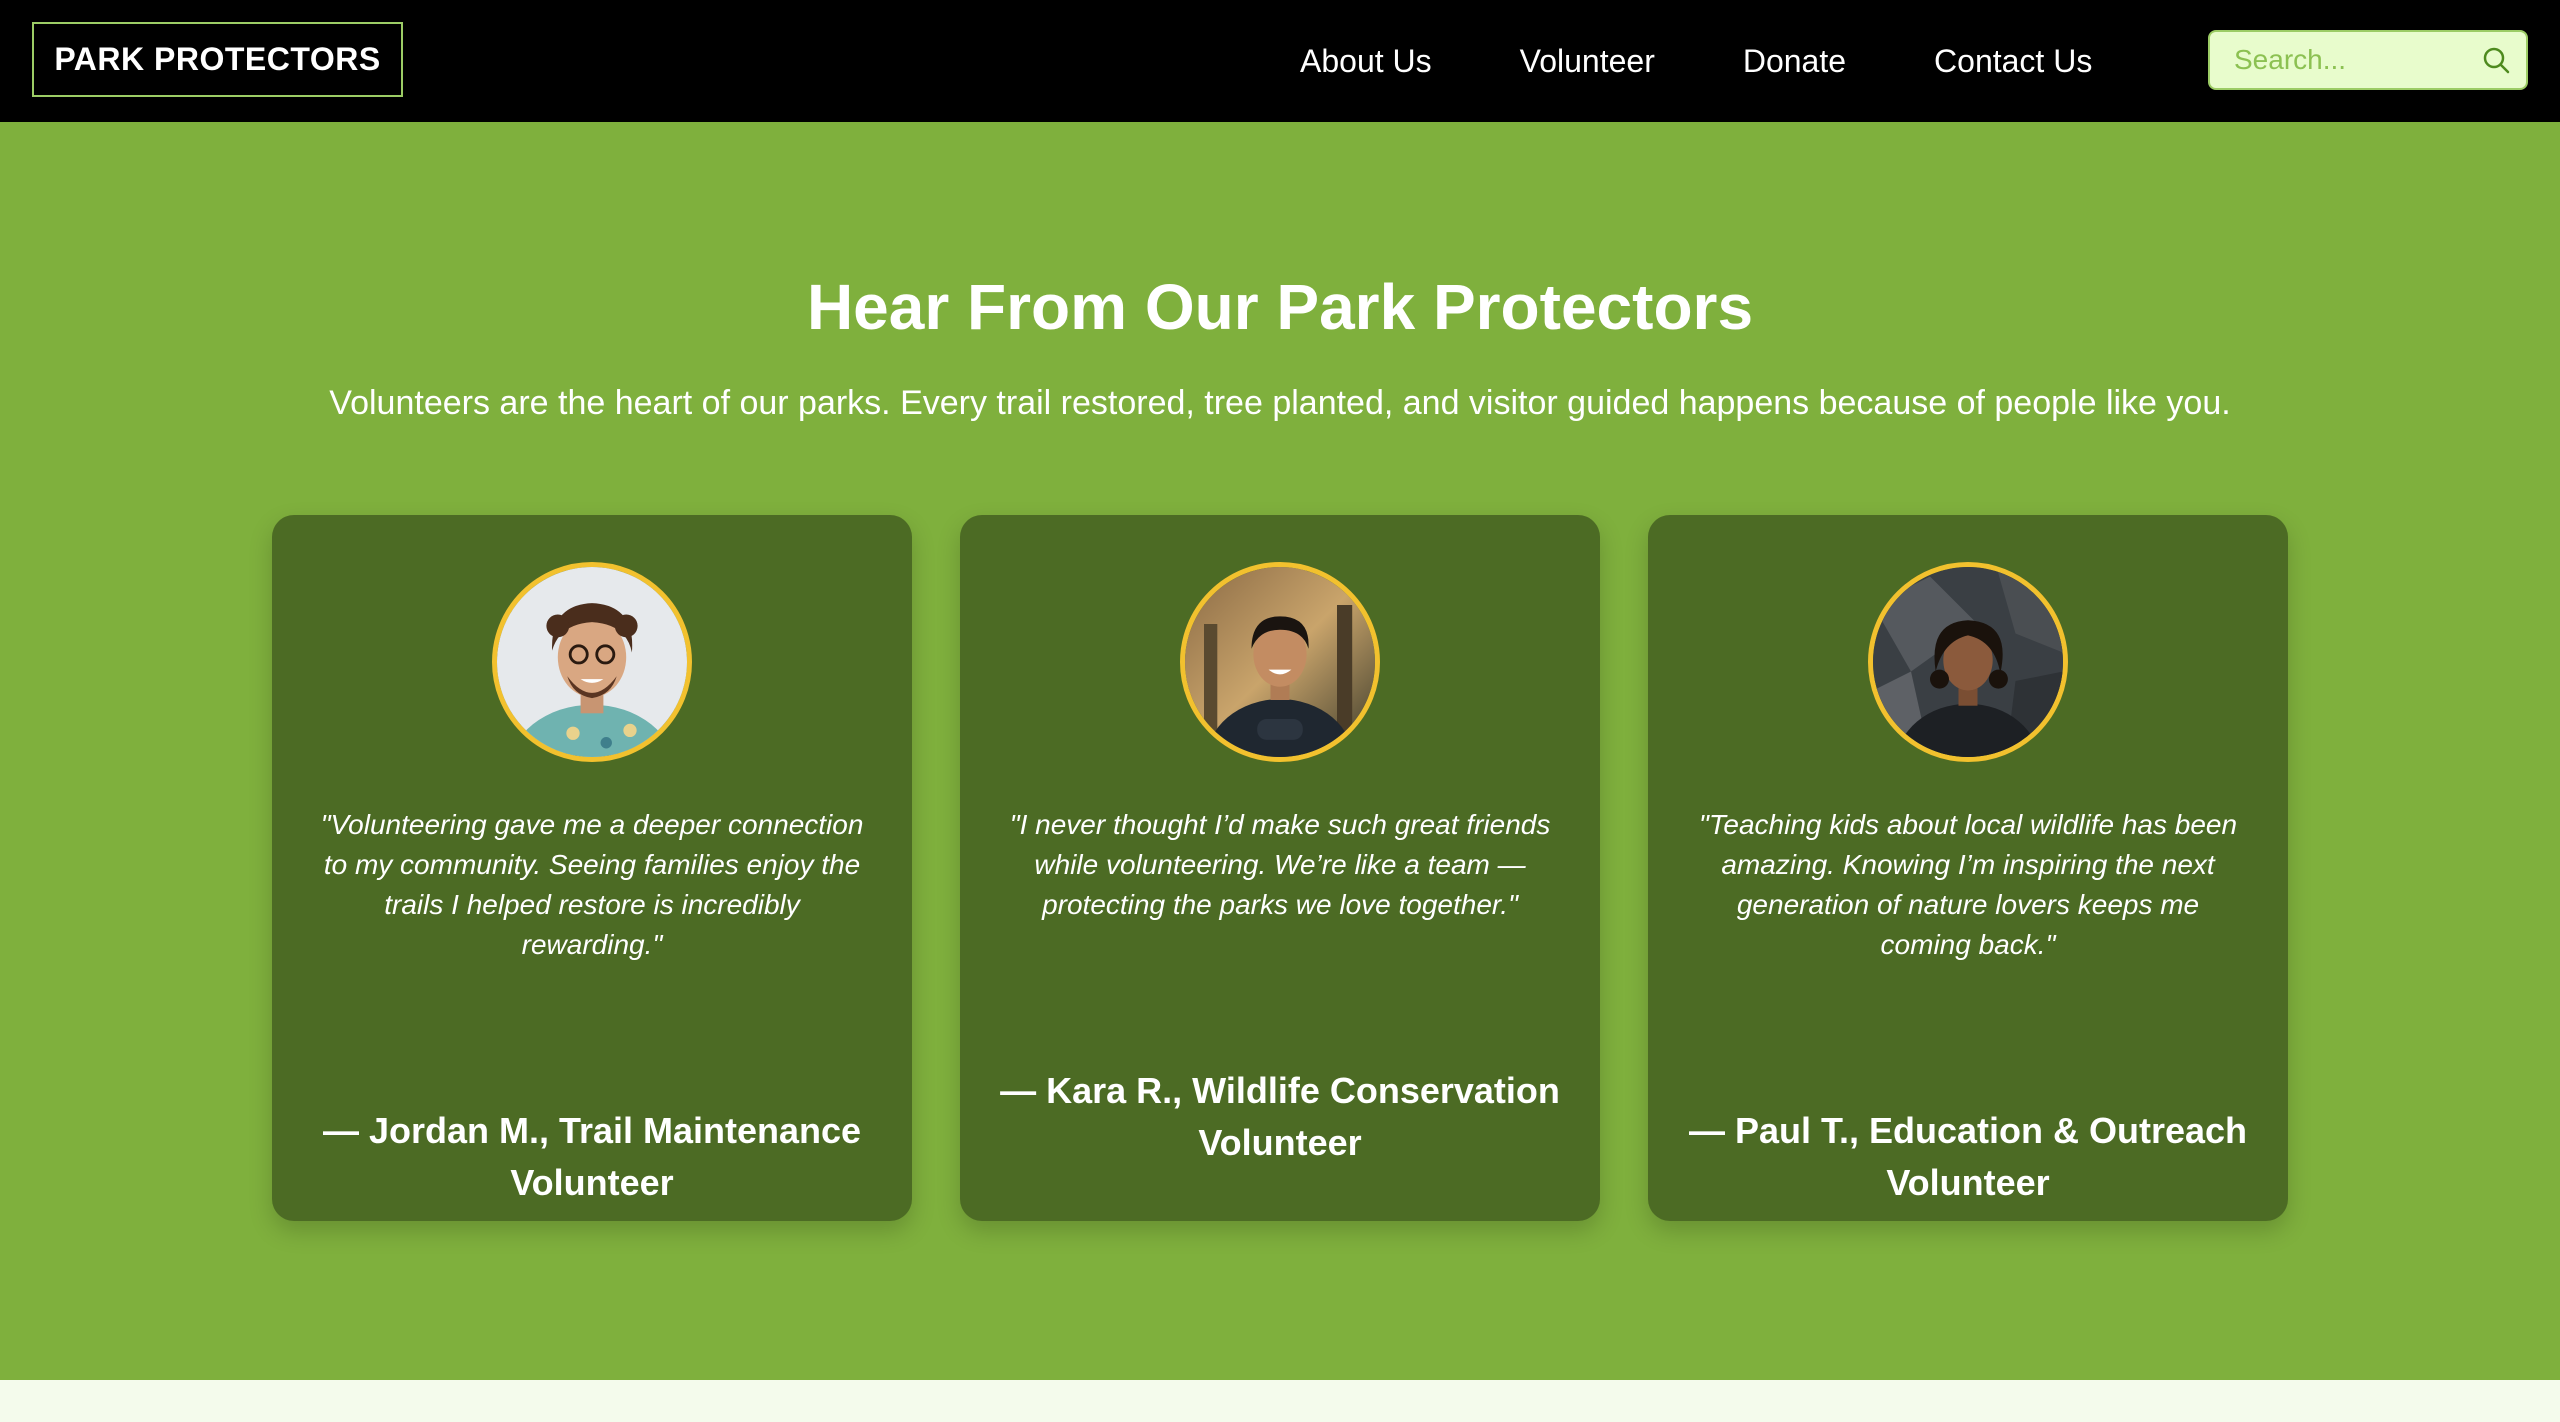  Describe the element at coordinates (1587, 61) in the screenshot. I see `nav-link-volunteer: Volunteer` at that location.